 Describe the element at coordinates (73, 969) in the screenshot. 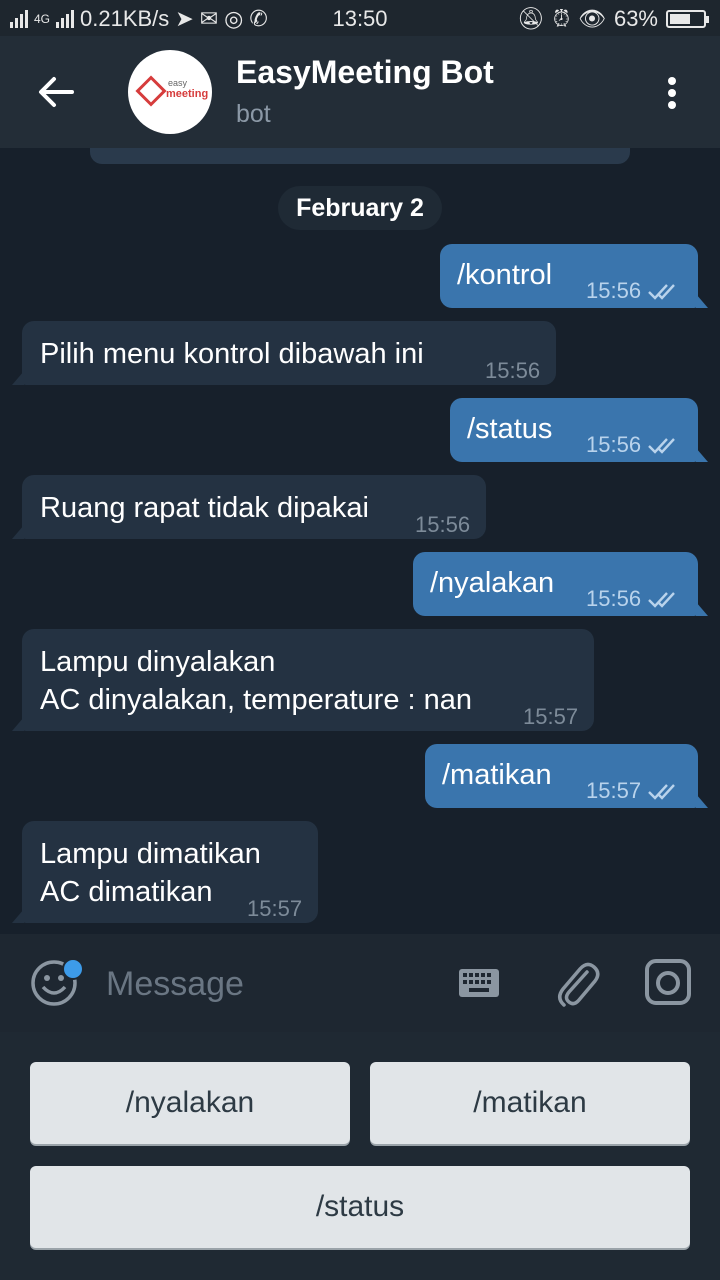

I see `notification-dot` at that location.